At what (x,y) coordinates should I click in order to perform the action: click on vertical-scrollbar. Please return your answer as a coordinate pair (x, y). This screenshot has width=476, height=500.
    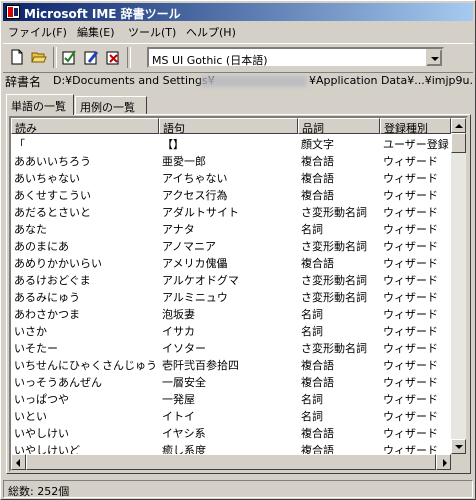
    Looking at the image, I should click on (458, 286).